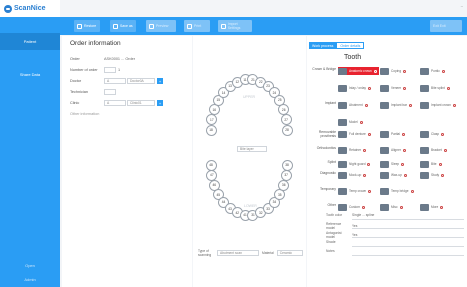  I want to click on window-minimize-icon: –, so click(462, 5).